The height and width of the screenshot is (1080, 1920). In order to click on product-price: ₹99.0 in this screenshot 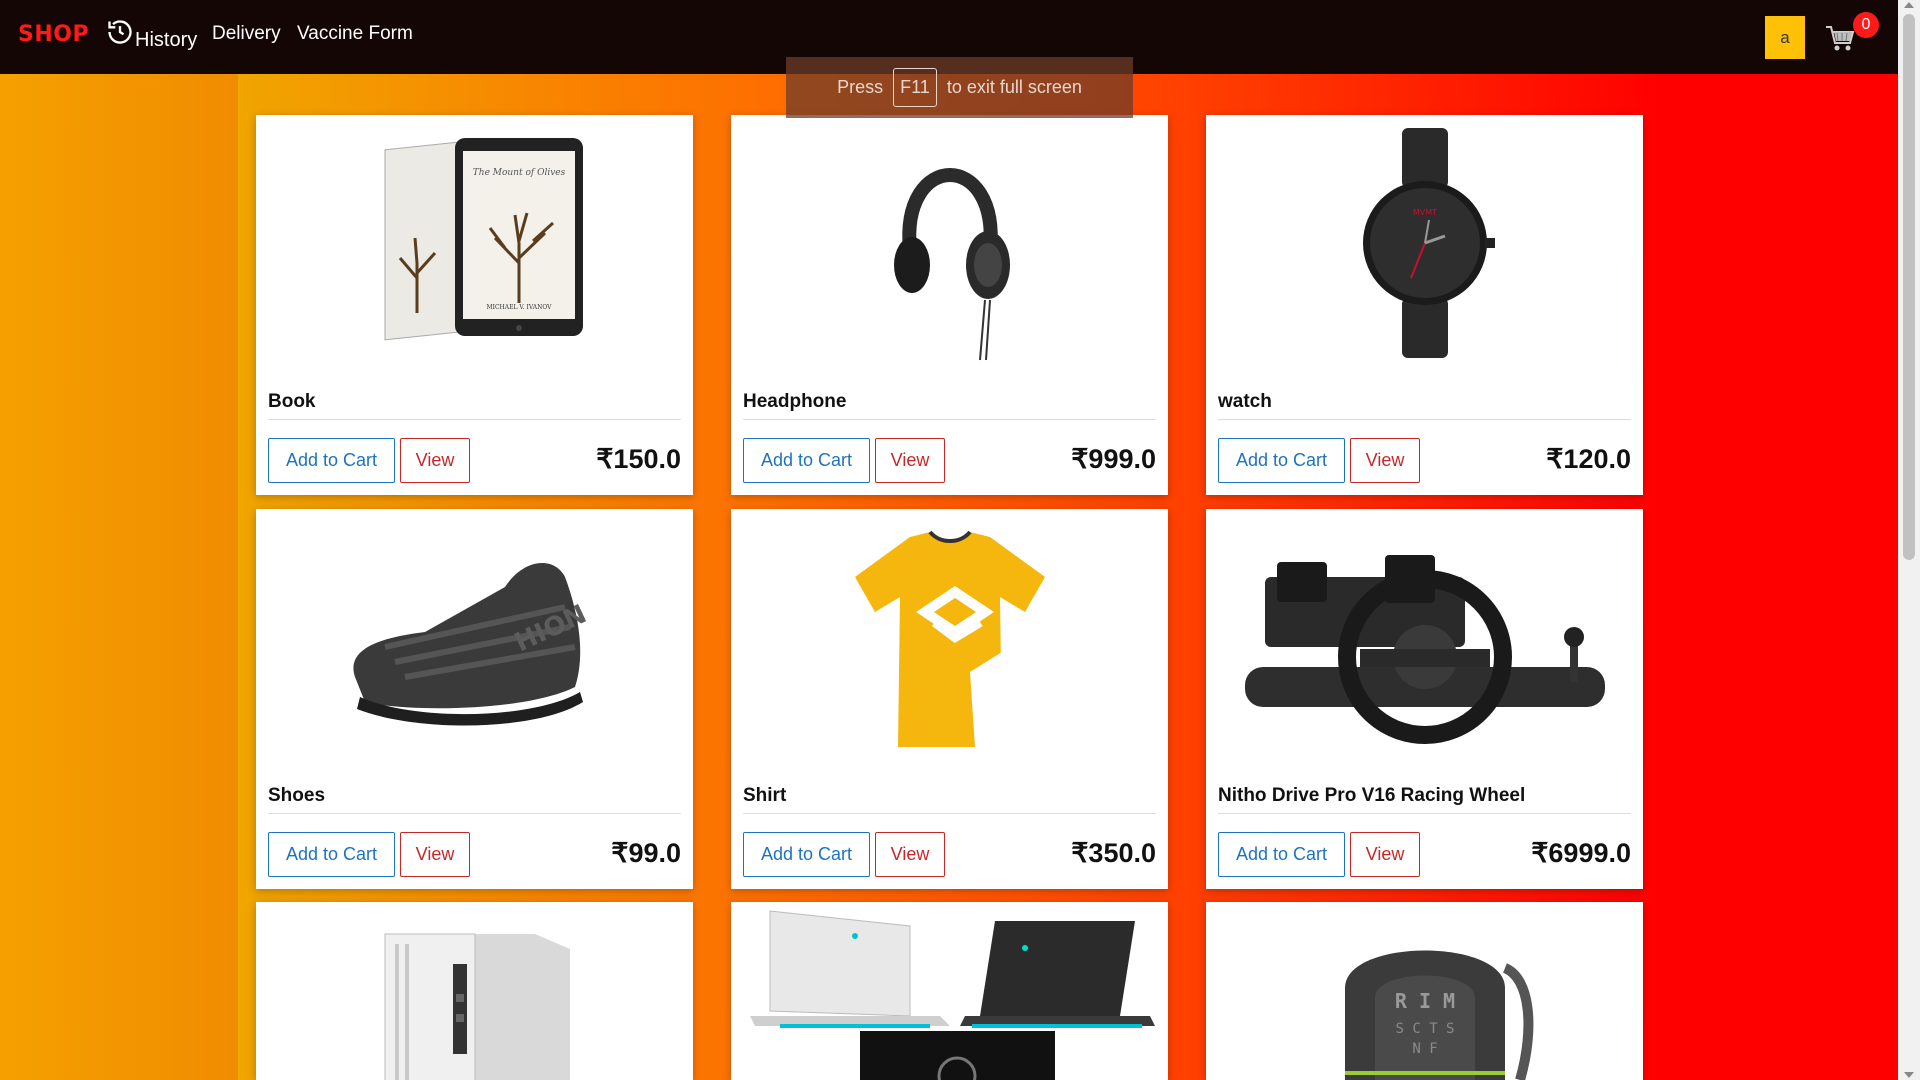, I will do `click(646, 853)`.